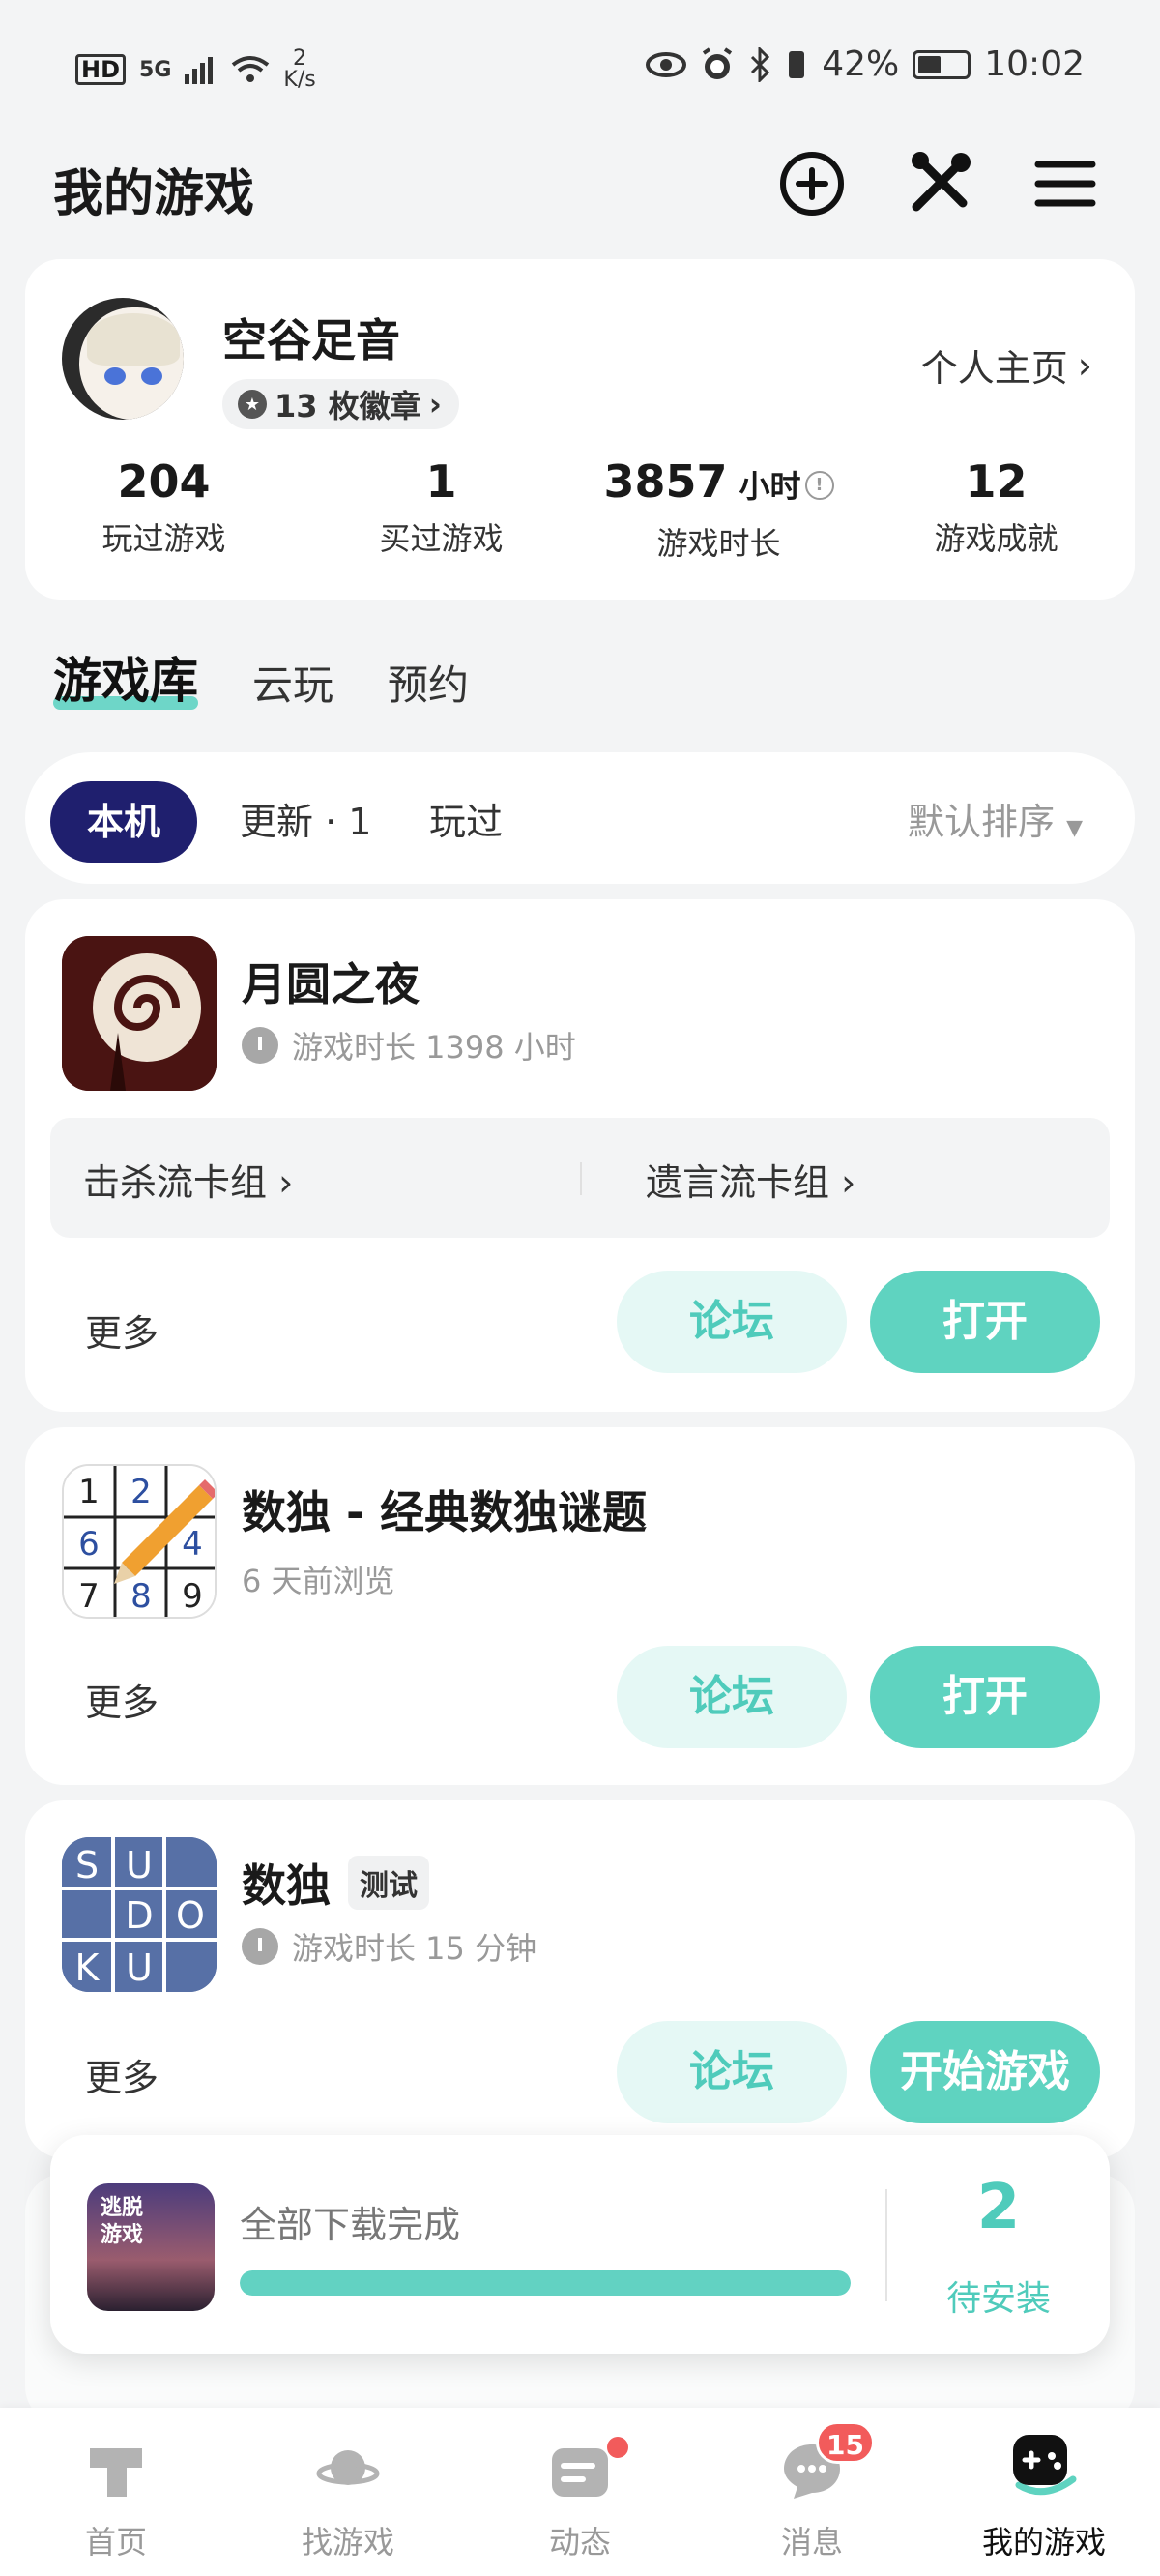 The width and height of the screenshot is (1160, 2576). What do you see at coordinates (140, 1968) in the screenshot?
I see `sudoku-letter: U` at bounding box center [140, 1968].